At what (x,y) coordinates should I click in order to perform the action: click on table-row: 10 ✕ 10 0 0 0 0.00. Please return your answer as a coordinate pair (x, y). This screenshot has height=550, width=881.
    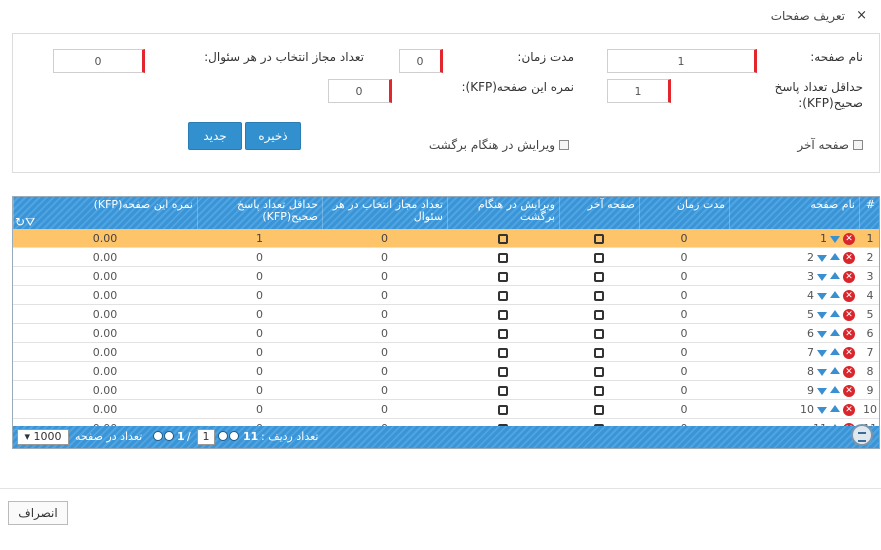
    Looking at the image, I should click on (446, 409).